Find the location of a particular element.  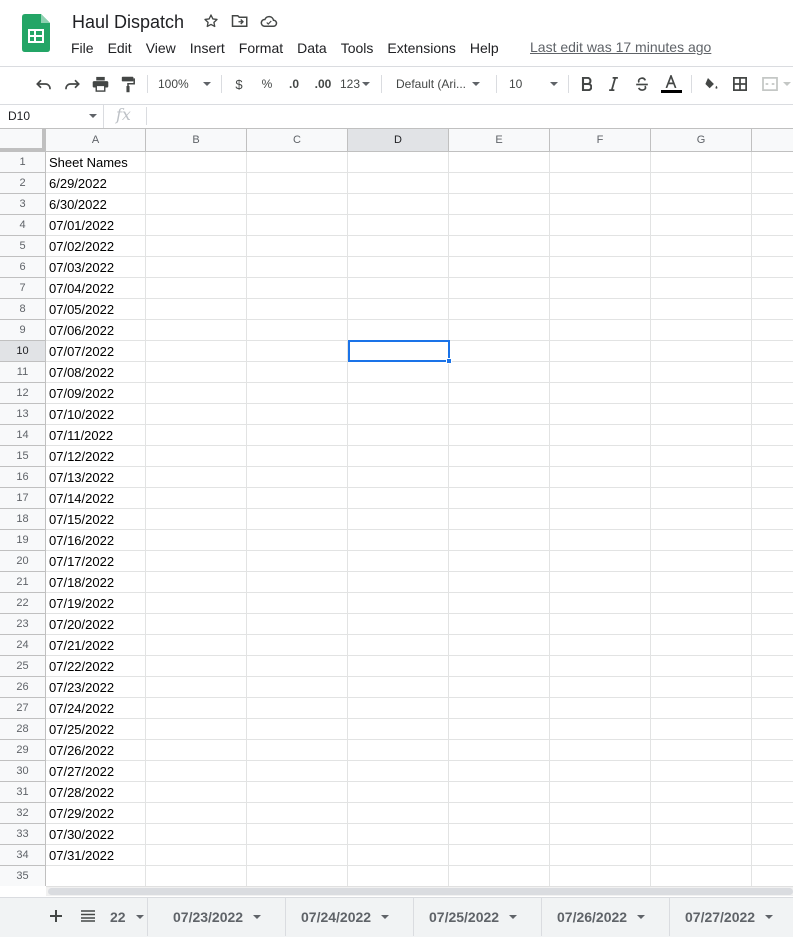

cell-a: 07/16/2022 is located at coordinates (81, 540).